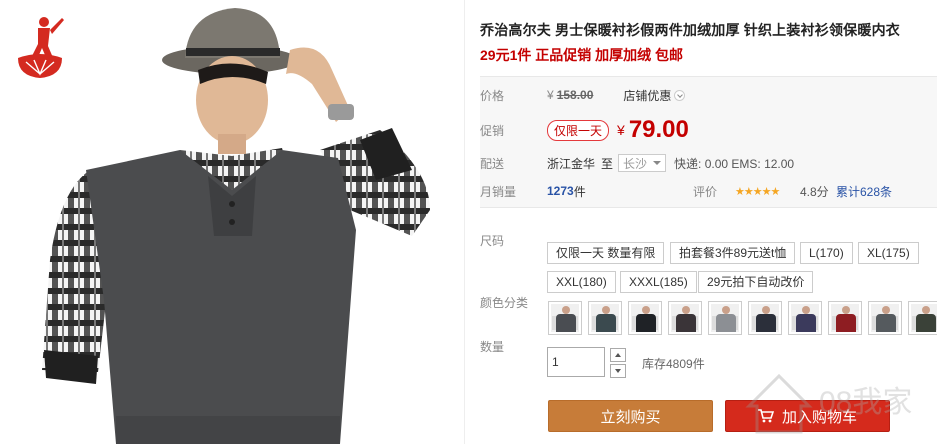  I want to click on ship-from: 浙江金华, so click(571, 163).